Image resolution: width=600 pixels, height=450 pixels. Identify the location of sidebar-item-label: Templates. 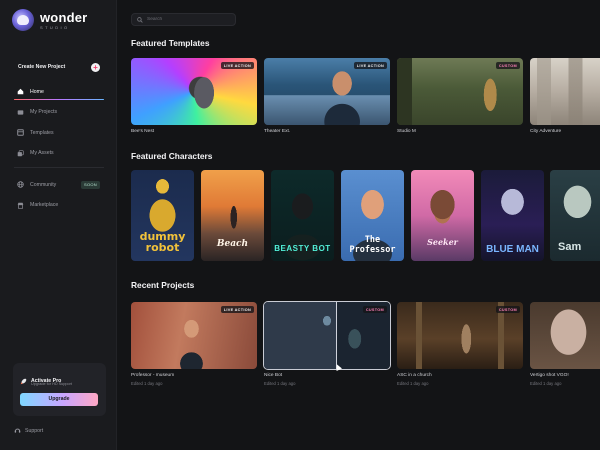
(42, 132).